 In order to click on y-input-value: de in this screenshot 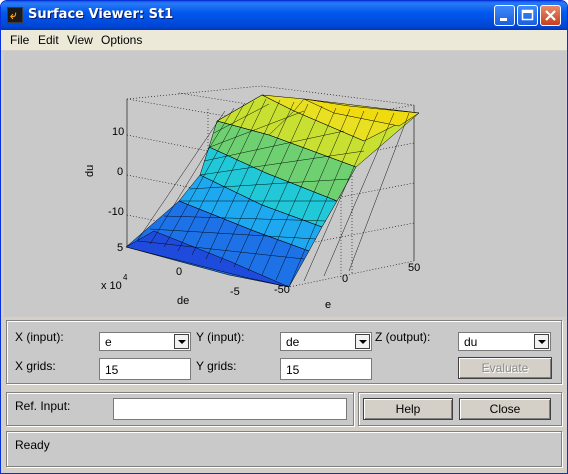, I will do `click(293, 342)`.